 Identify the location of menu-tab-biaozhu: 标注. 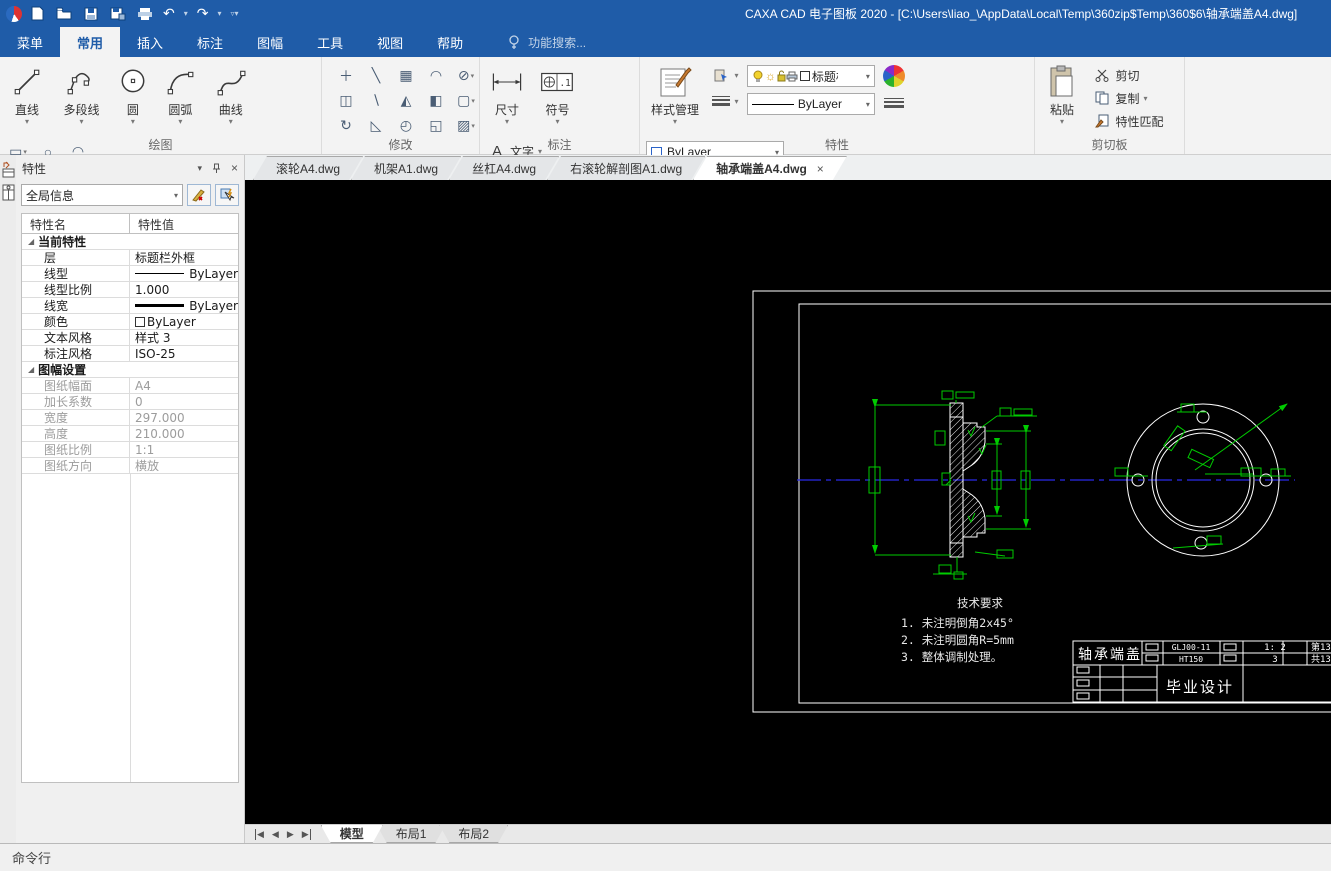
(210, 42).